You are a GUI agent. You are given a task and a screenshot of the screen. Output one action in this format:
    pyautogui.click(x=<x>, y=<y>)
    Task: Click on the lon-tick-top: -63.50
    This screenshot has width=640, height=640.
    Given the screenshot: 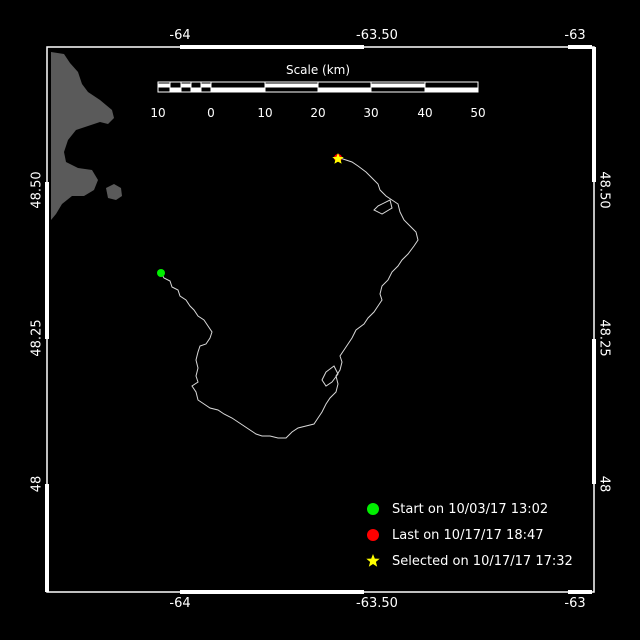 What is the action you would take?
    pyautogui.click(x=377, y=35)
    